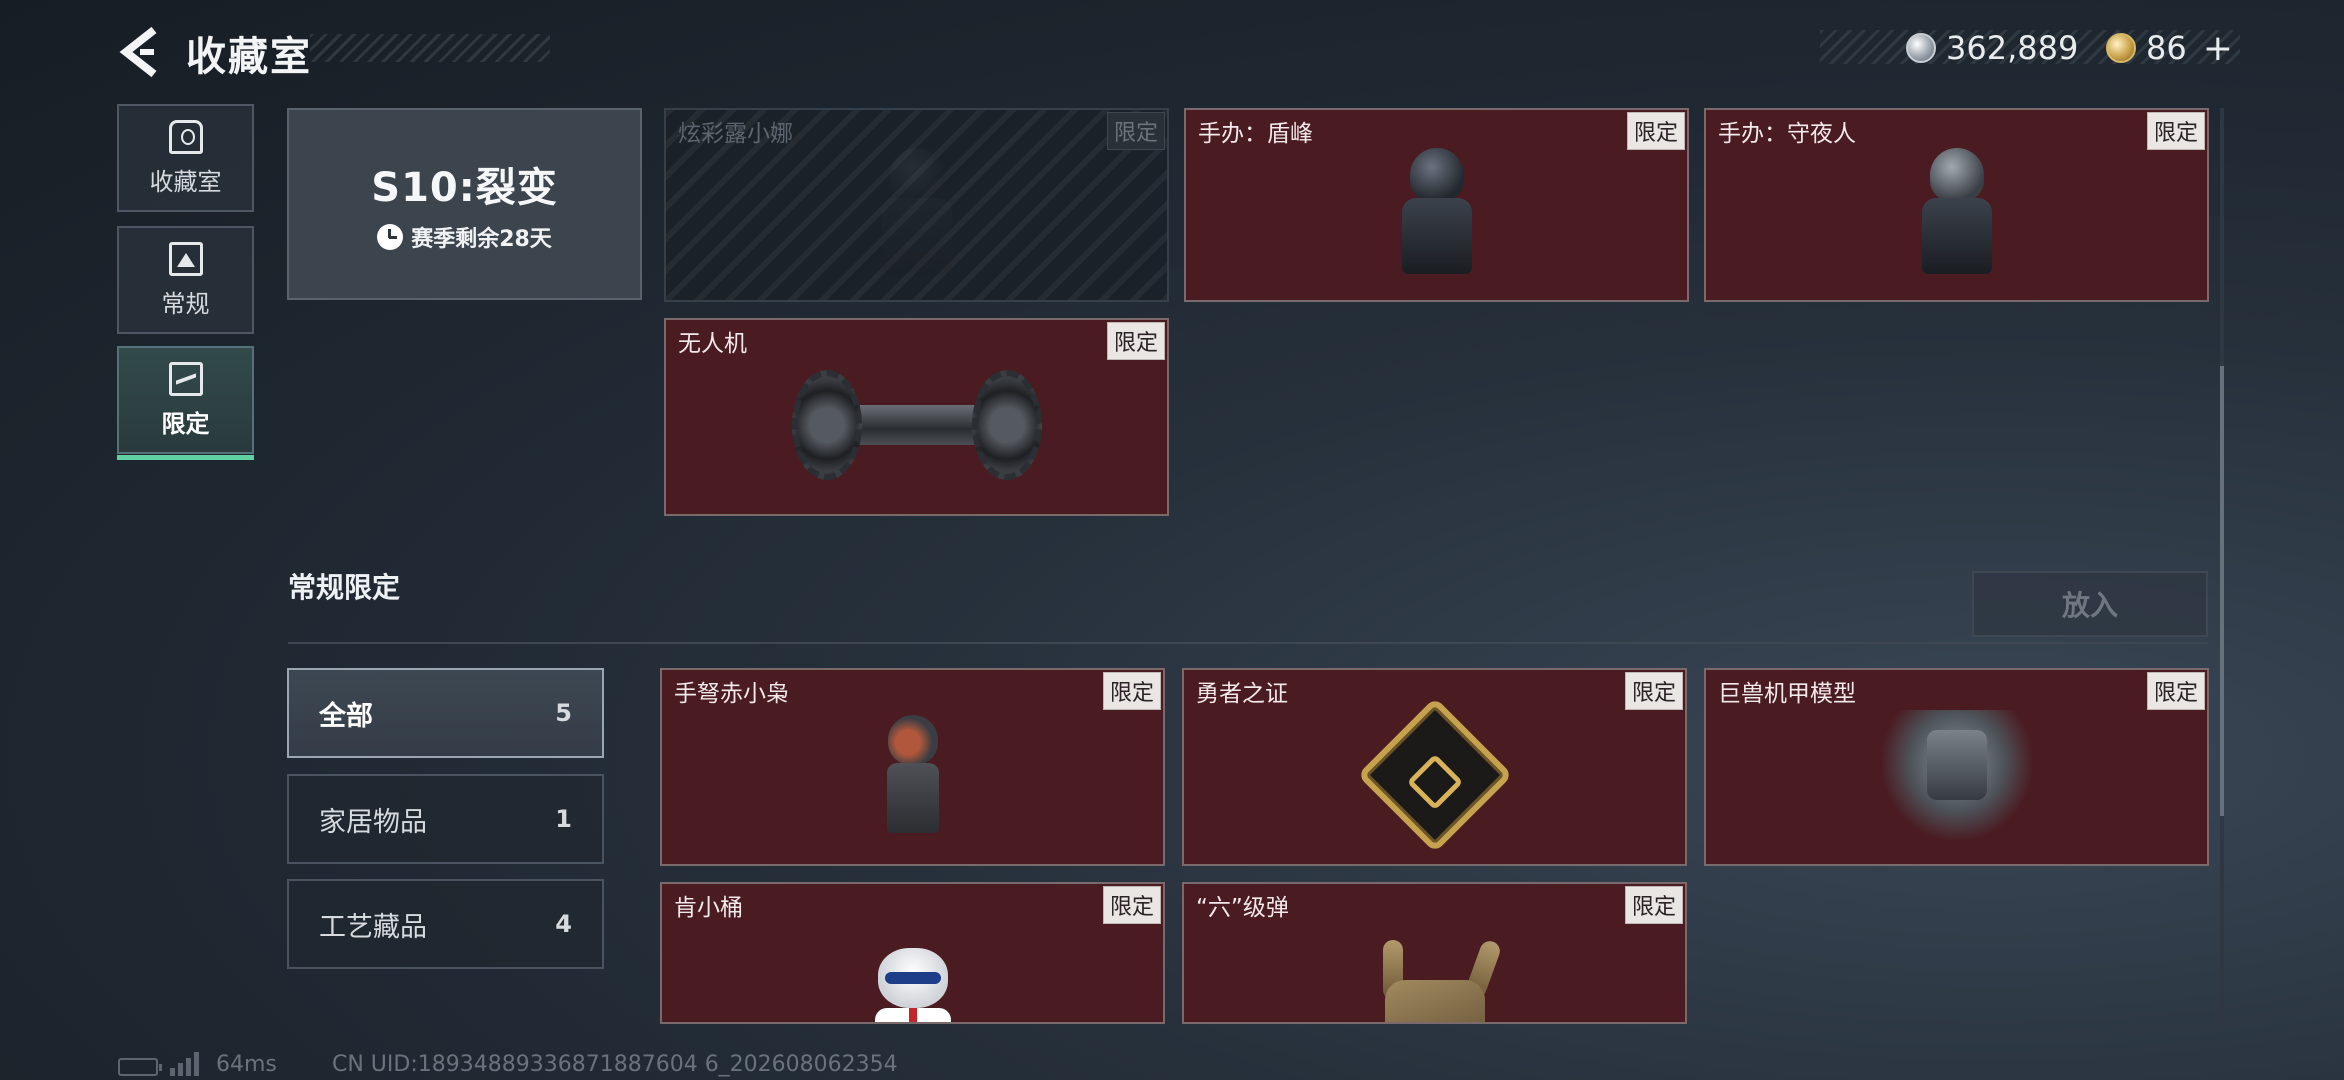 The image size is (2344, 1080). I want to click on item-card: 炫彩露小娜 限定, so click(916, 205).